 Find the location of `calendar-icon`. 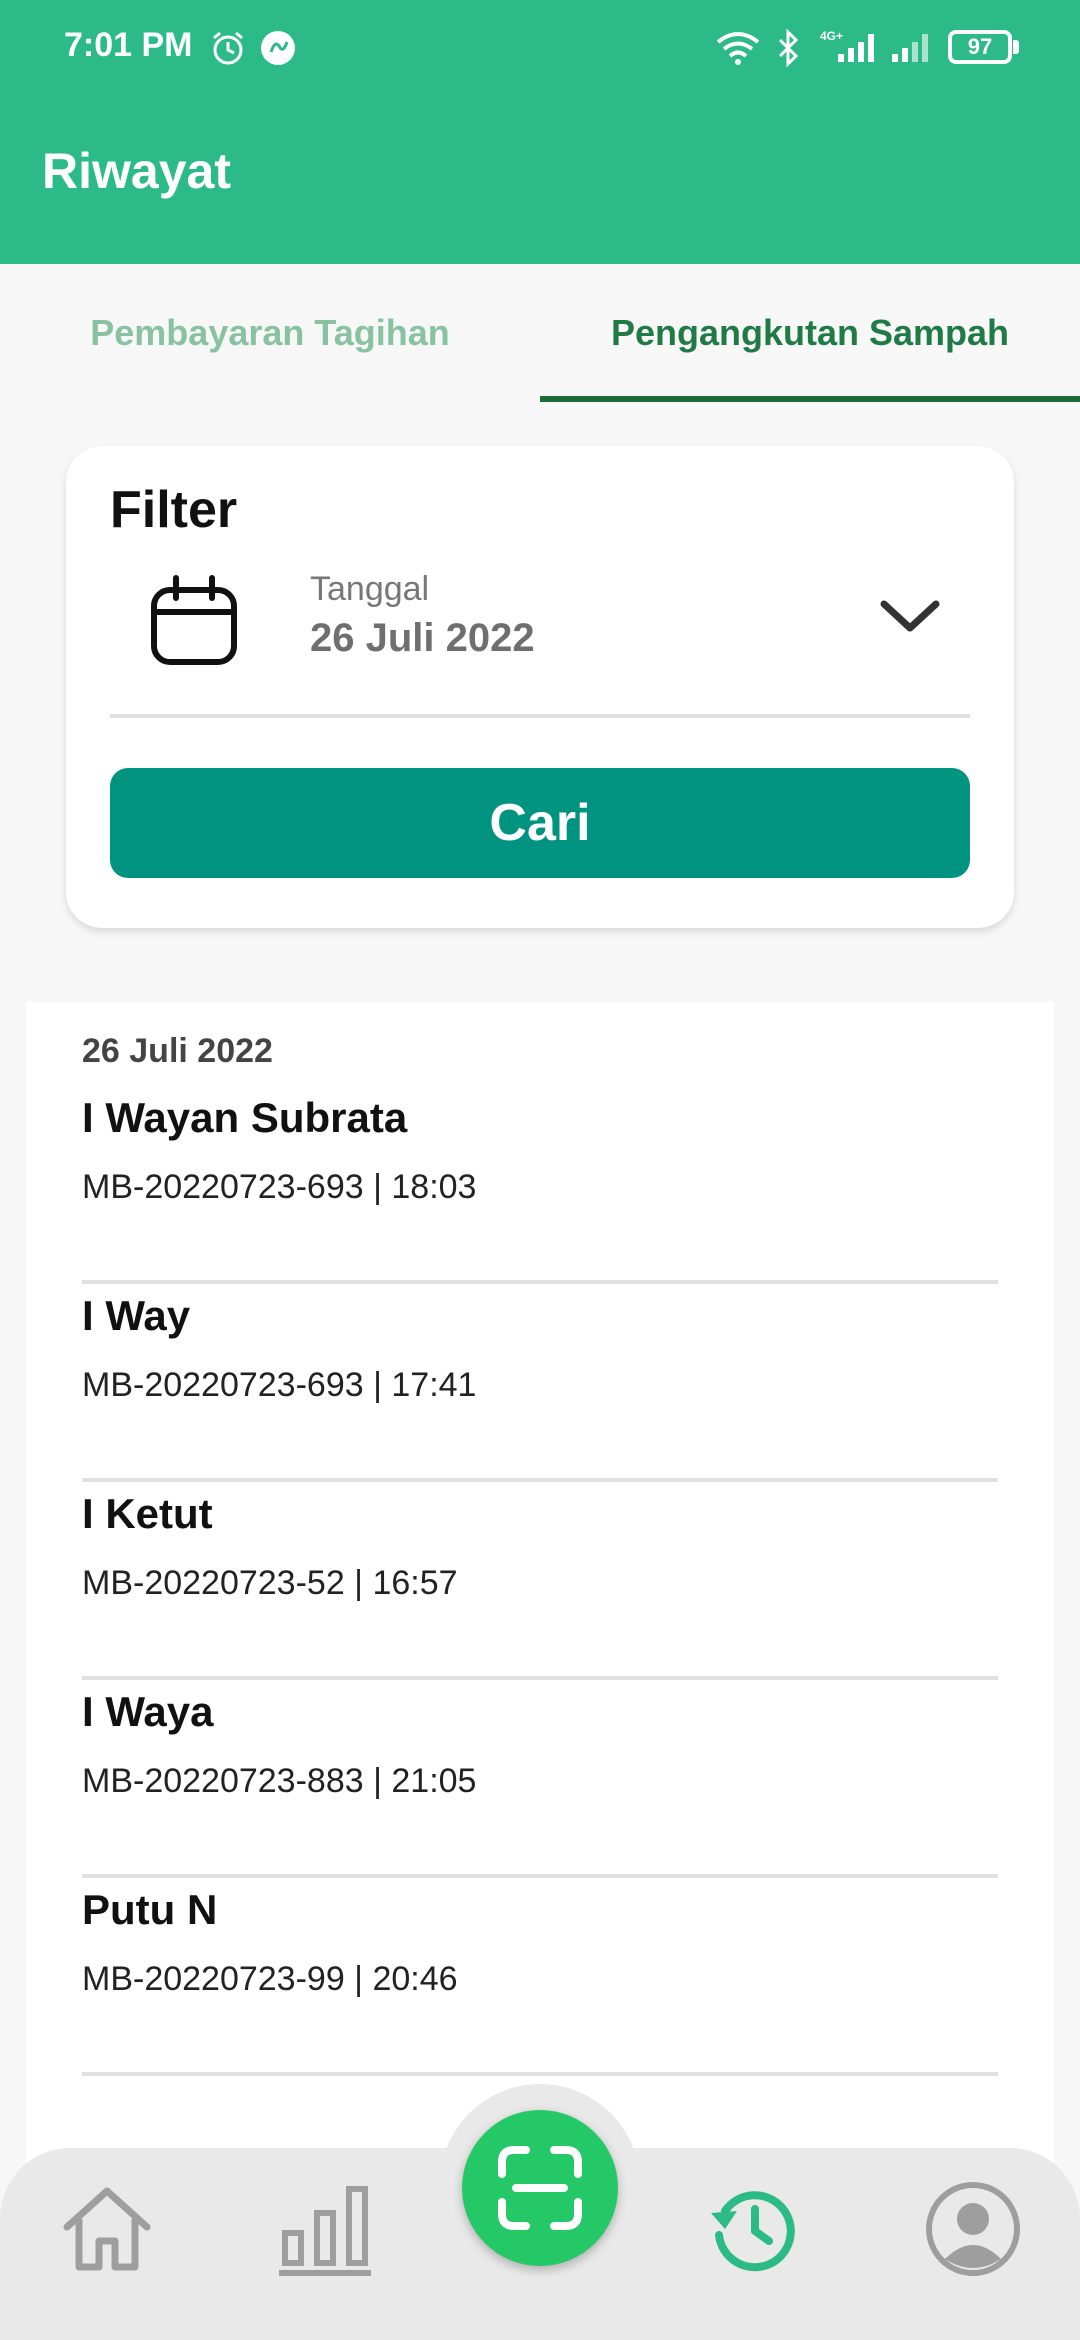

calendar-icon is located at coordinates (194, 620).